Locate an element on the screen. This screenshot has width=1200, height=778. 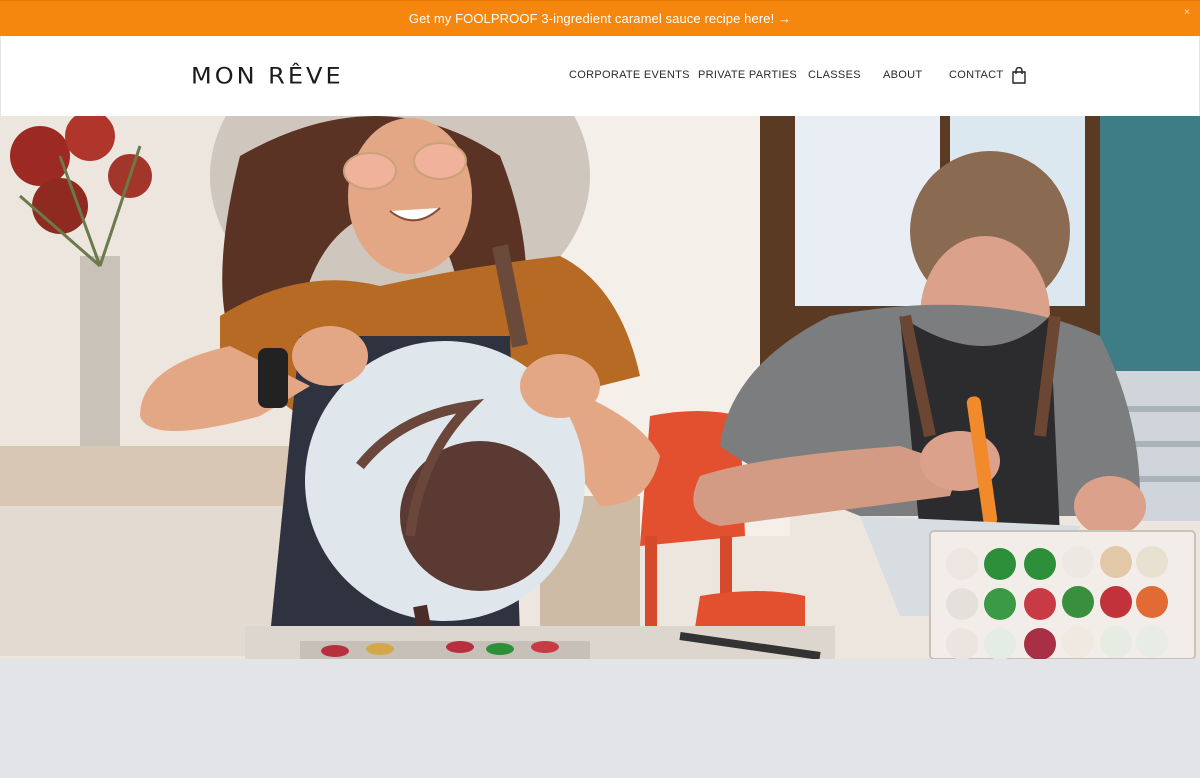
nav-private-parties: PRIVATE PARTIES is located at coordinates (747, 75).